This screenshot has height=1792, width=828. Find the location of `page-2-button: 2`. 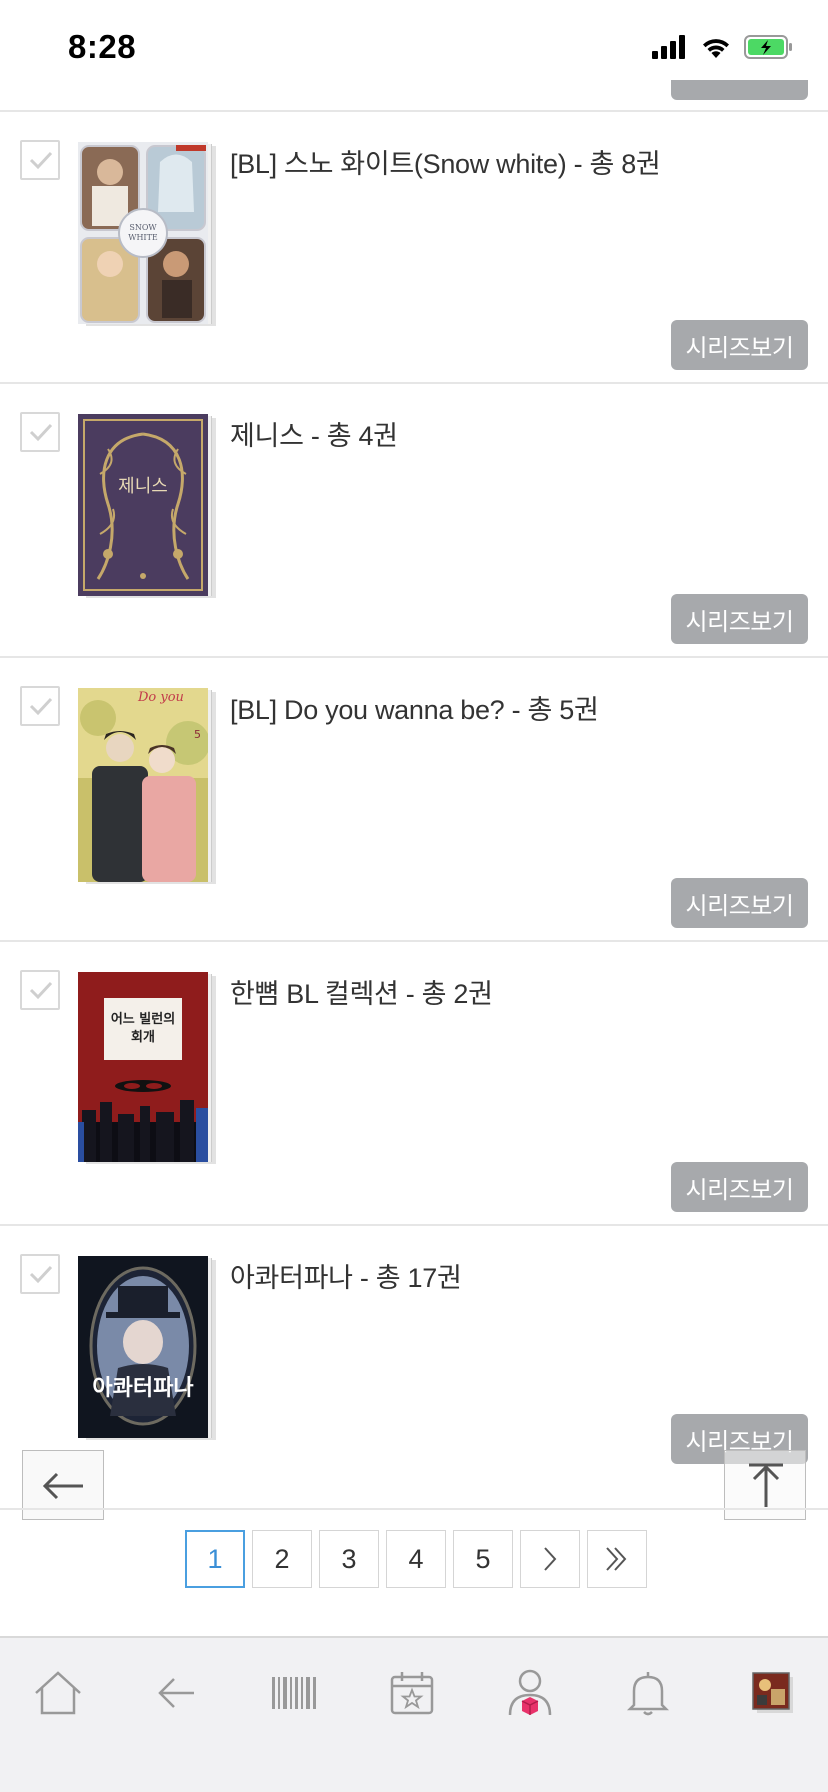

page-2-button: 2 is located at coordinates (282, 1559).